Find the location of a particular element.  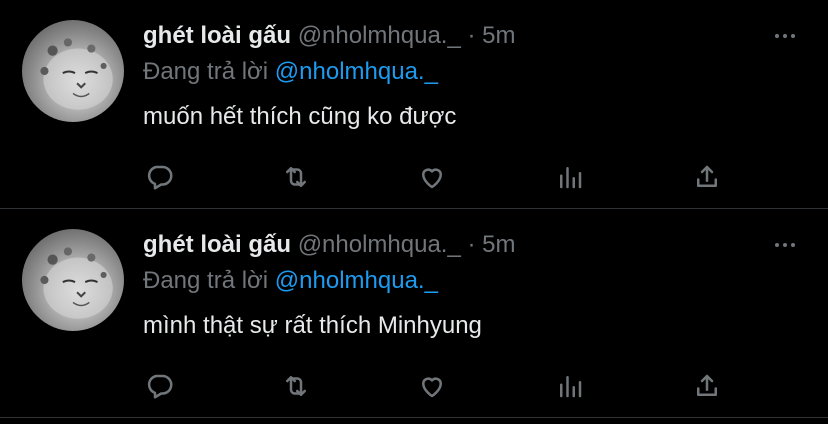

tweet-text: muốn hết thích cũng ko được is located at coordinates (300, 116).